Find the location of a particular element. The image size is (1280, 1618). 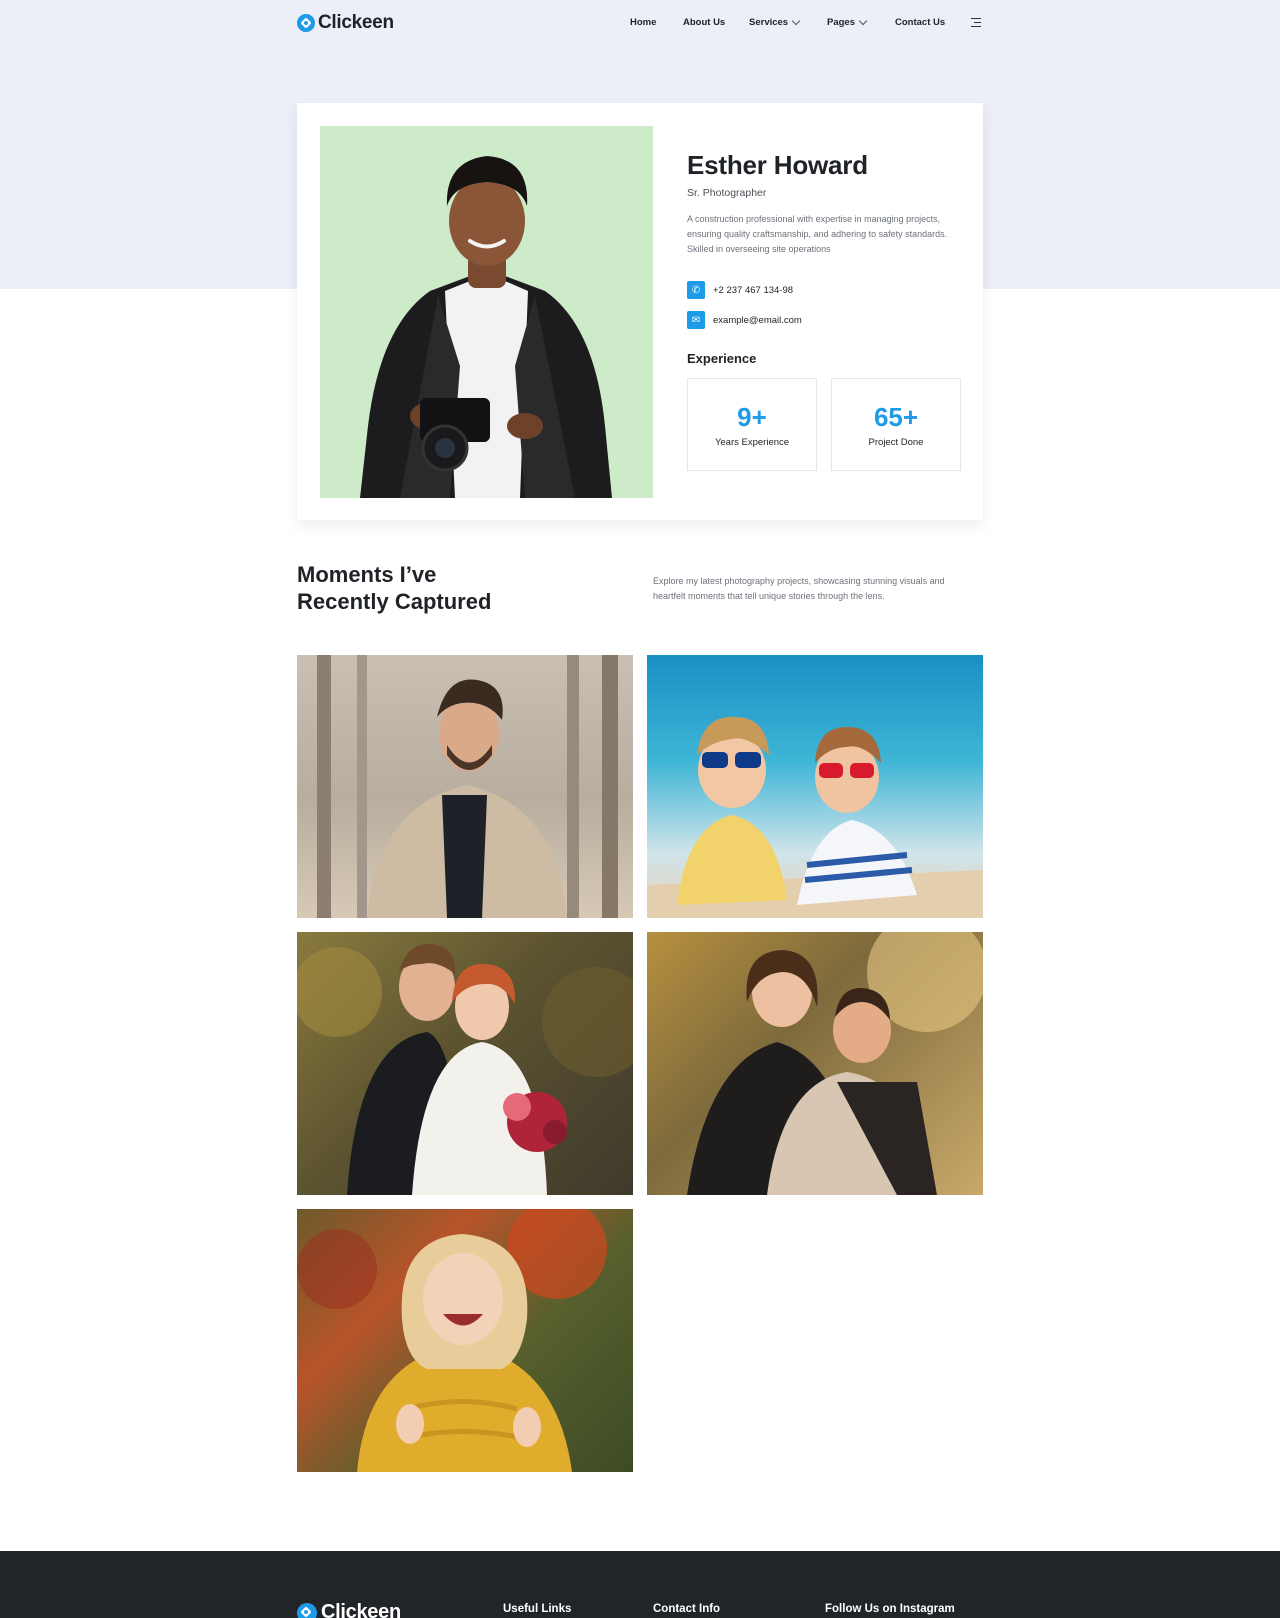

footer-logo: Clickeen is located at coordinates (349, 1609).